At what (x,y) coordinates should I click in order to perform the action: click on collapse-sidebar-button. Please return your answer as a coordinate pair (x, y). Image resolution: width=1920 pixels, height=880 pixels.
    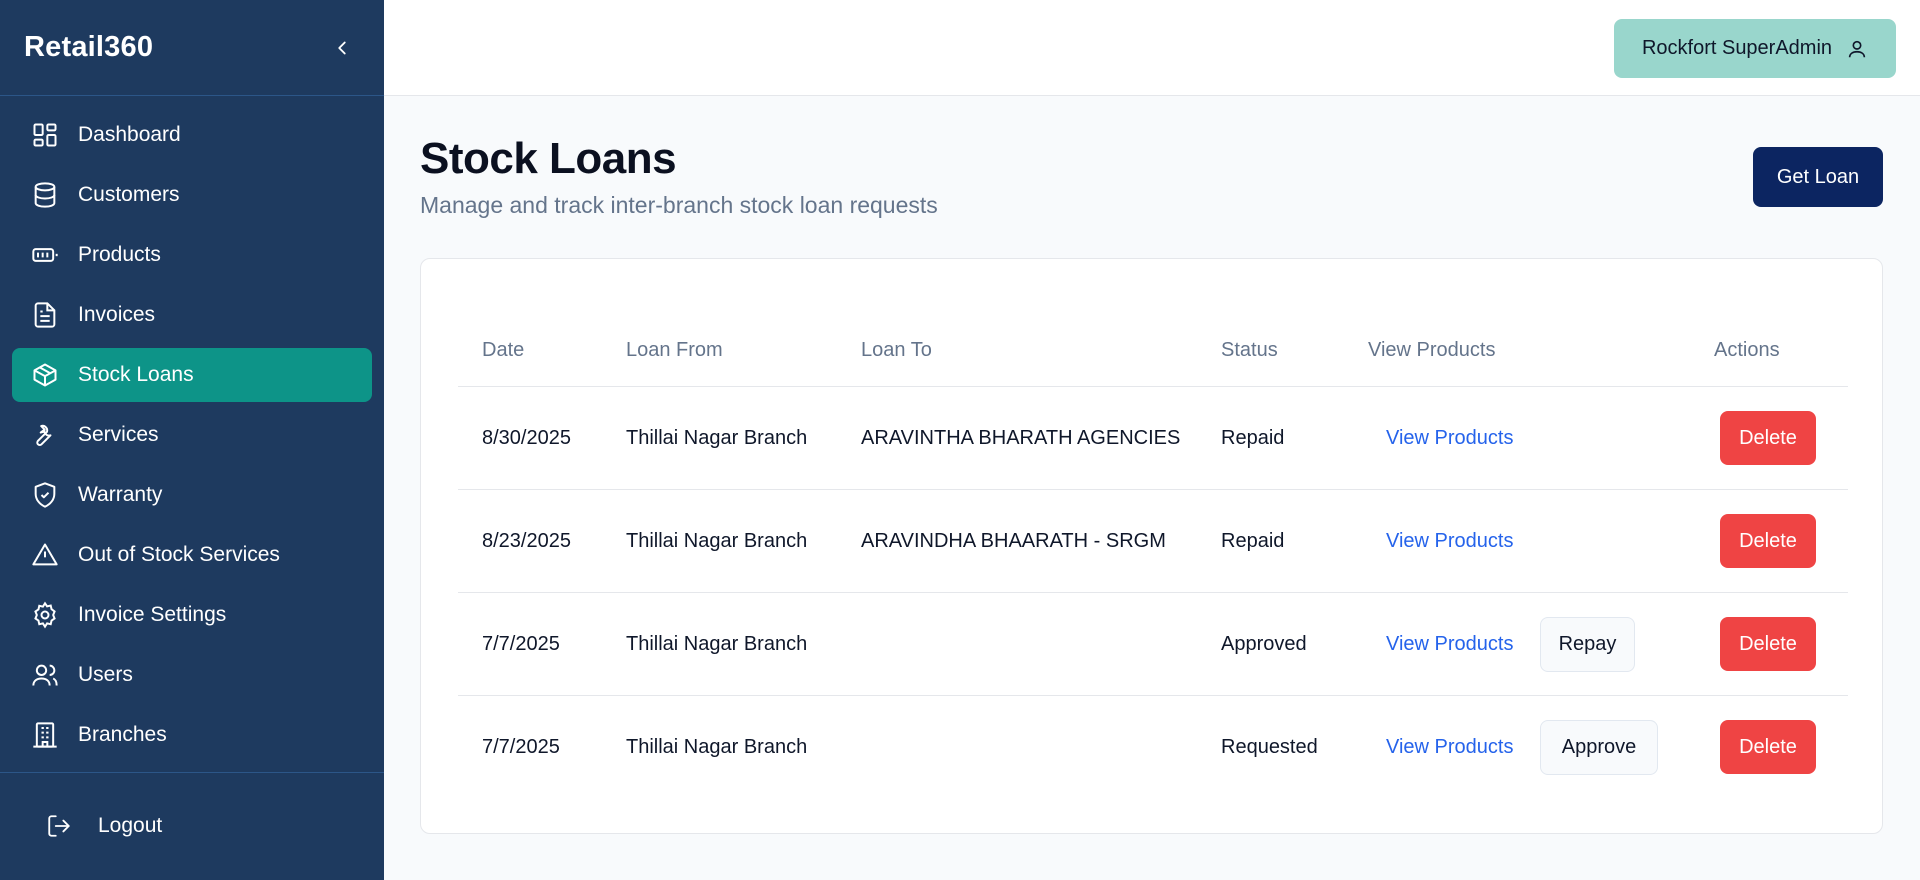
    Looking at the image, I should click on (342, 48).